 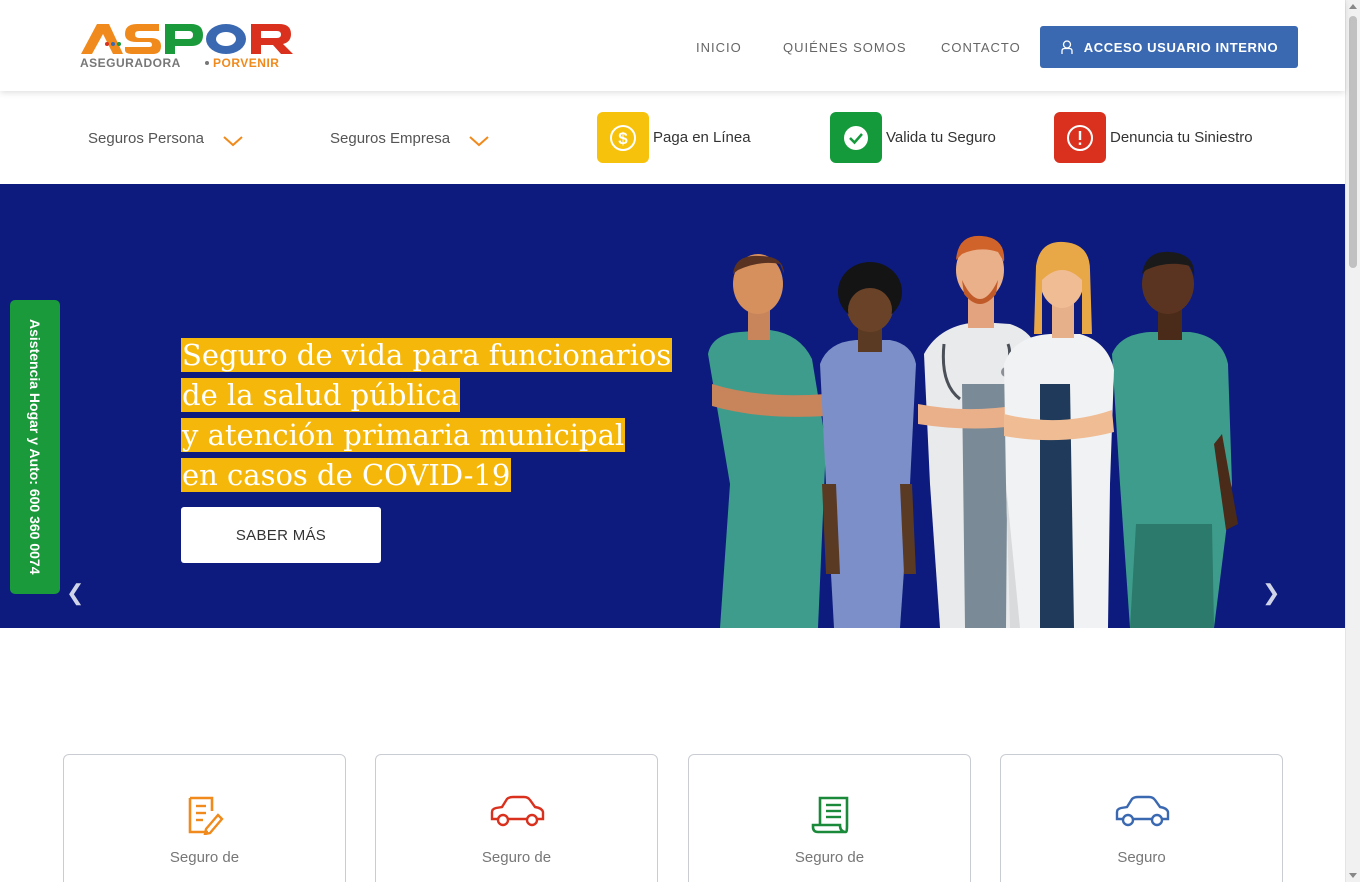 I want to click on scroll-icon, so click(x=830, y=817).